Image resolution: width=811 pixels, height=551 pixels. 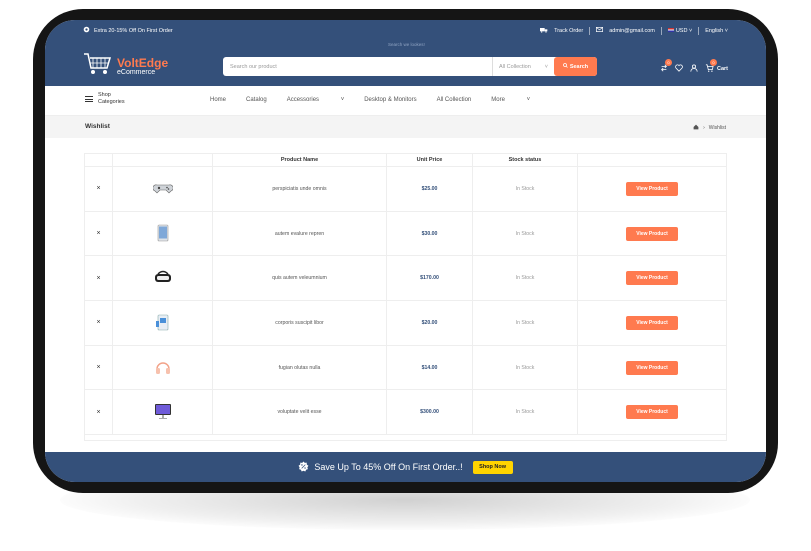 I want to click on logo: VoltEdge eCommerce, so click(x=125, y=66).